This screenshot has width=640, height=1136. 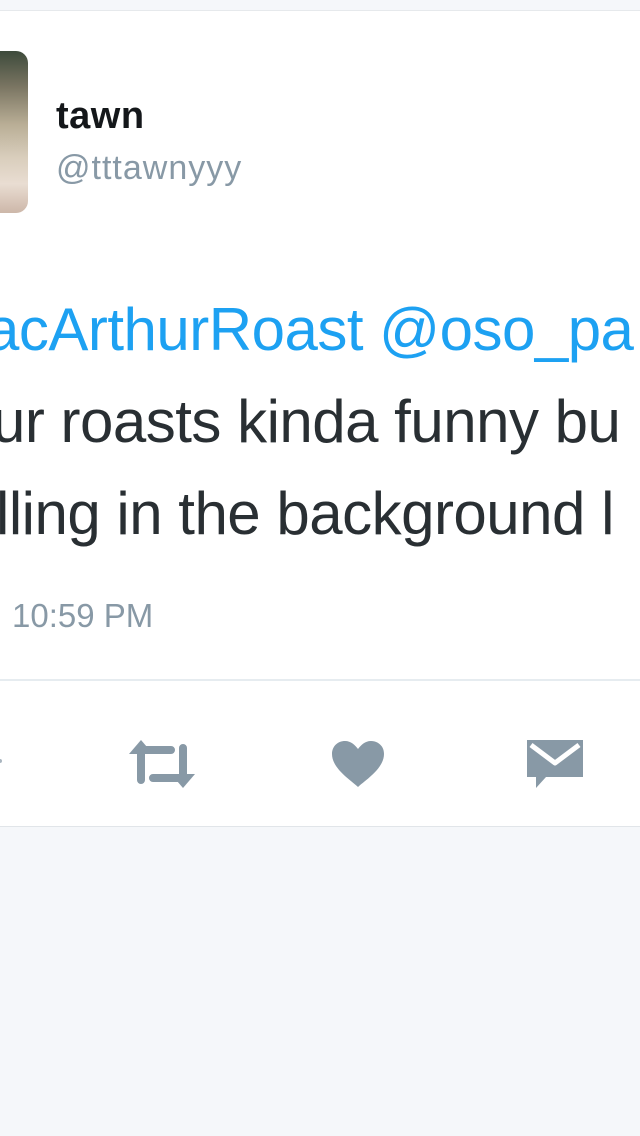 What do you see at coordinates (100, 116) in the screenshot?
I see `author-display-name: tawn` at bounding box center [100, 116].